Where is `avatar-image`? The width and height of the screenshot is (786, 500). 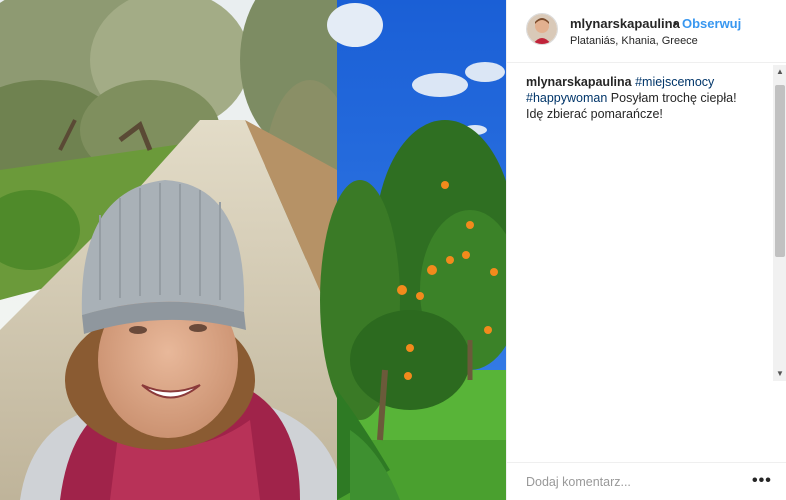 avatar-image is located at coordinates (542, 29).